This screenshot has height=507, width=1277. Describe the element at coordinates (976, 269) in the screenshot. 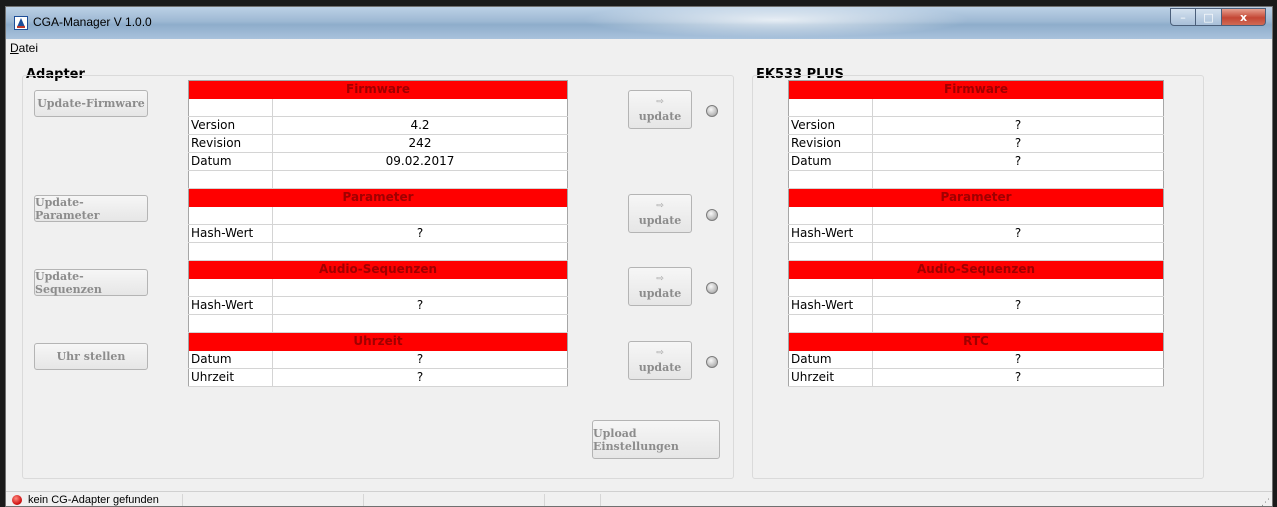

I see `device-audio-header: Audio-Sequenzen` at that location.